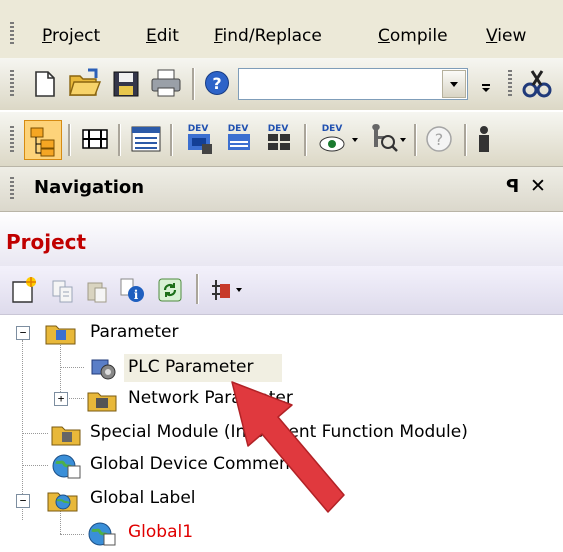 The height and width of the screenshot is (552, 563). What do you see at coordinates (288, 447) in the screenshot?
I see `red-arrow-annotation` at bounding box center [288, 447].